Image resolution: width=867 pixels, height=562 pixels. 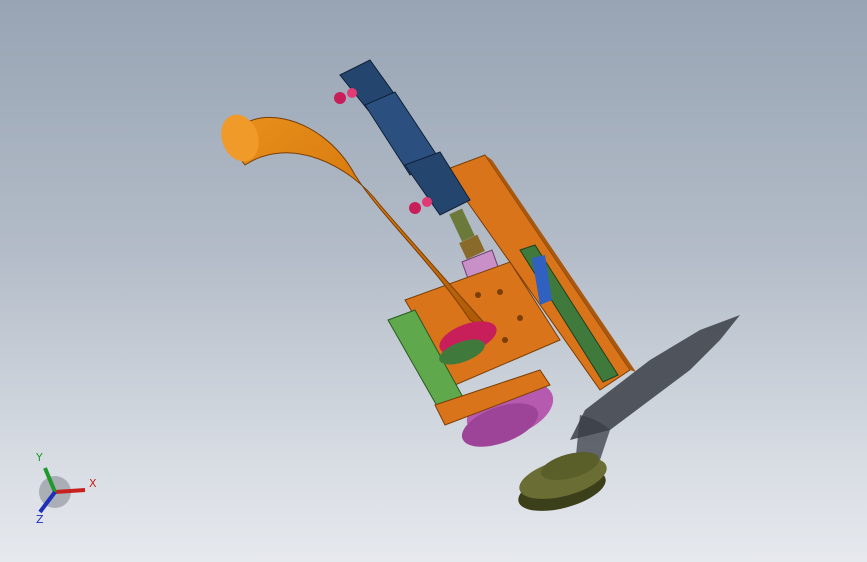 What do you see at coordinates (40, 519) in the screenshot?
I see `z-axis-label: Z` at bounding box center [40, 519].